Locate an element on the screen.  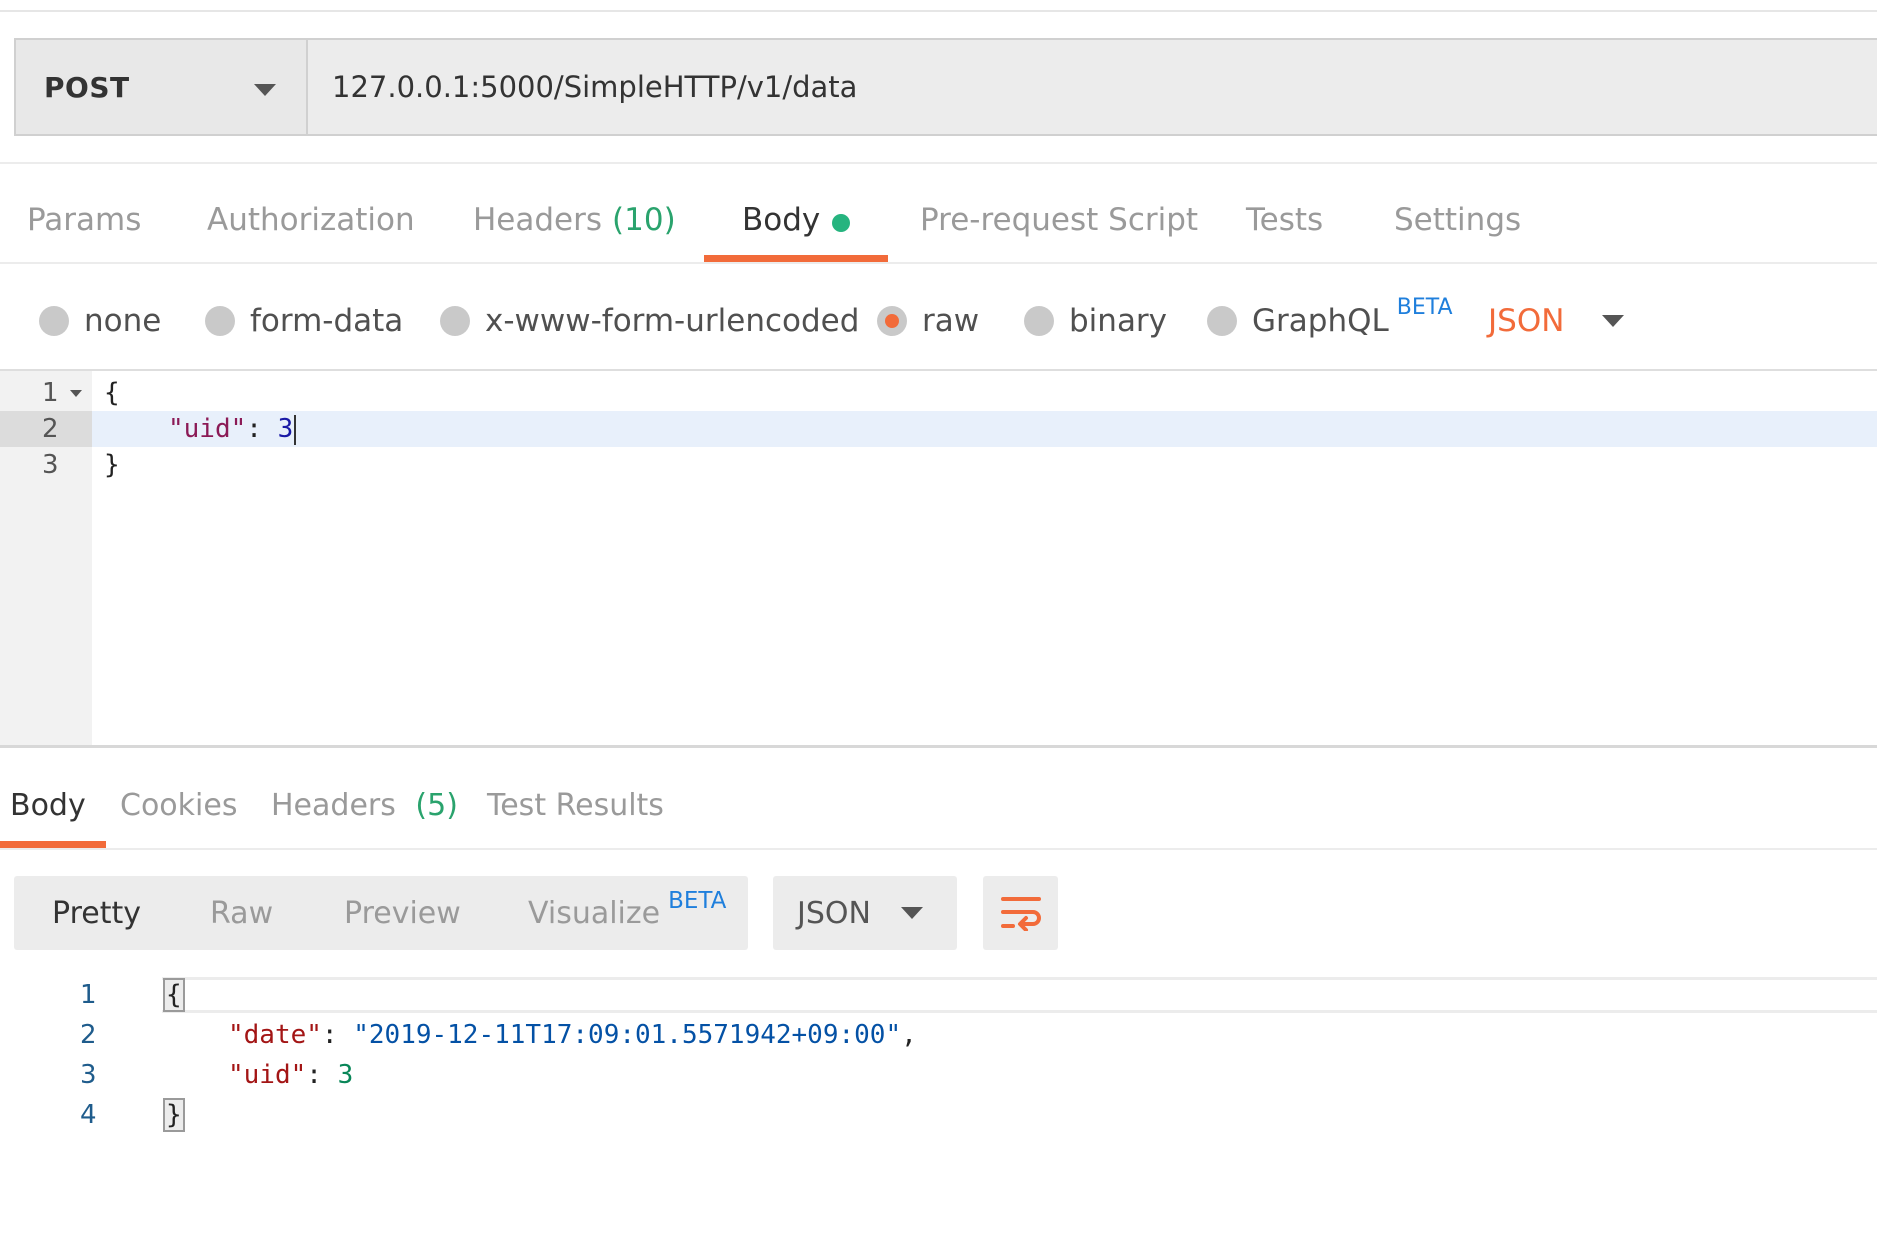
tab-label: Body is located at coordinates (48, 805).